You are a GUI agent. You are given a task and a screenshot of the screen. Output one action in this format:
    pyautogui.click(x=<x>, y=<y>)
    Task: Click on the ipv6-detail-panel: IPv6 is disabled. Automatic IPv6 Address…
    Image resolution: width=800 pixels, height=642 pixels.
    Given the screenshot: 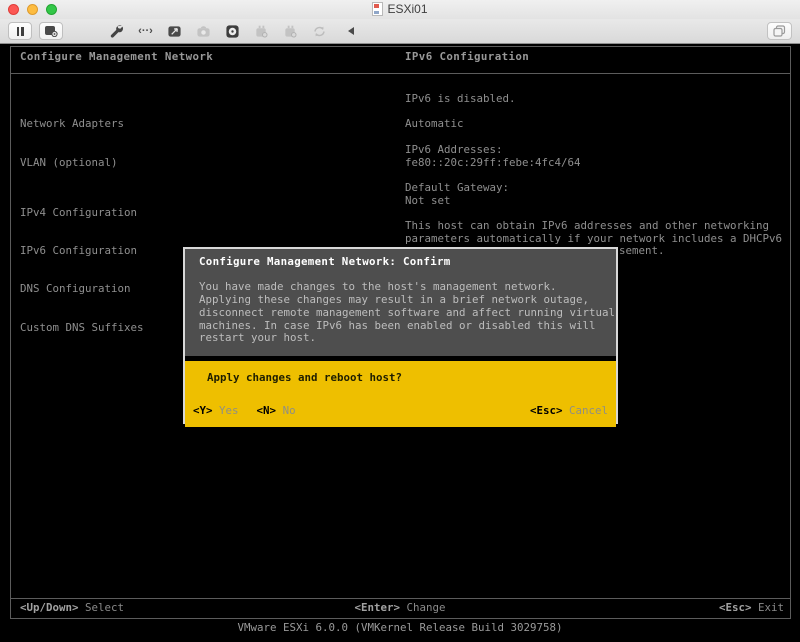 What is the action you would take?
    pyautogui.click(x=594, y=168)
    